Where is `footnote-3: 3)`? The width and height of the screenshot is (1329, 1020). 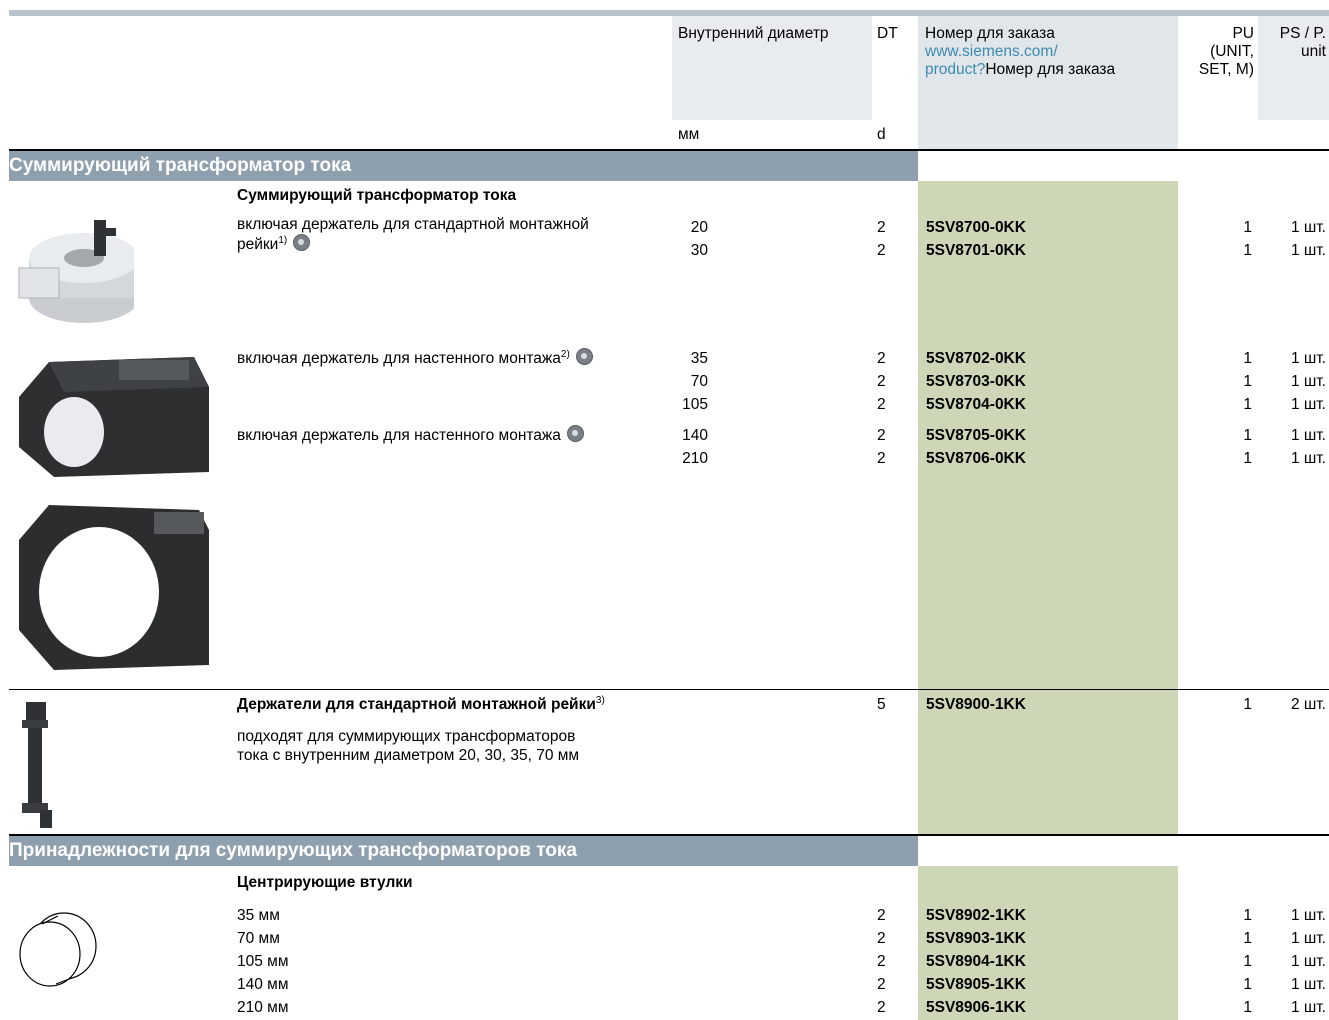
footnote-3: 3) is located at coordinates (600, 700).